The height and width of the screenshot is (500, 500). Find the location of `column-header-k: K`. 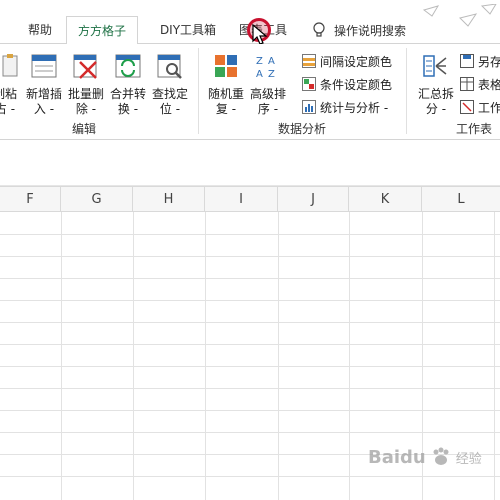

column-header-k: K is located at coordinates (385, 199).